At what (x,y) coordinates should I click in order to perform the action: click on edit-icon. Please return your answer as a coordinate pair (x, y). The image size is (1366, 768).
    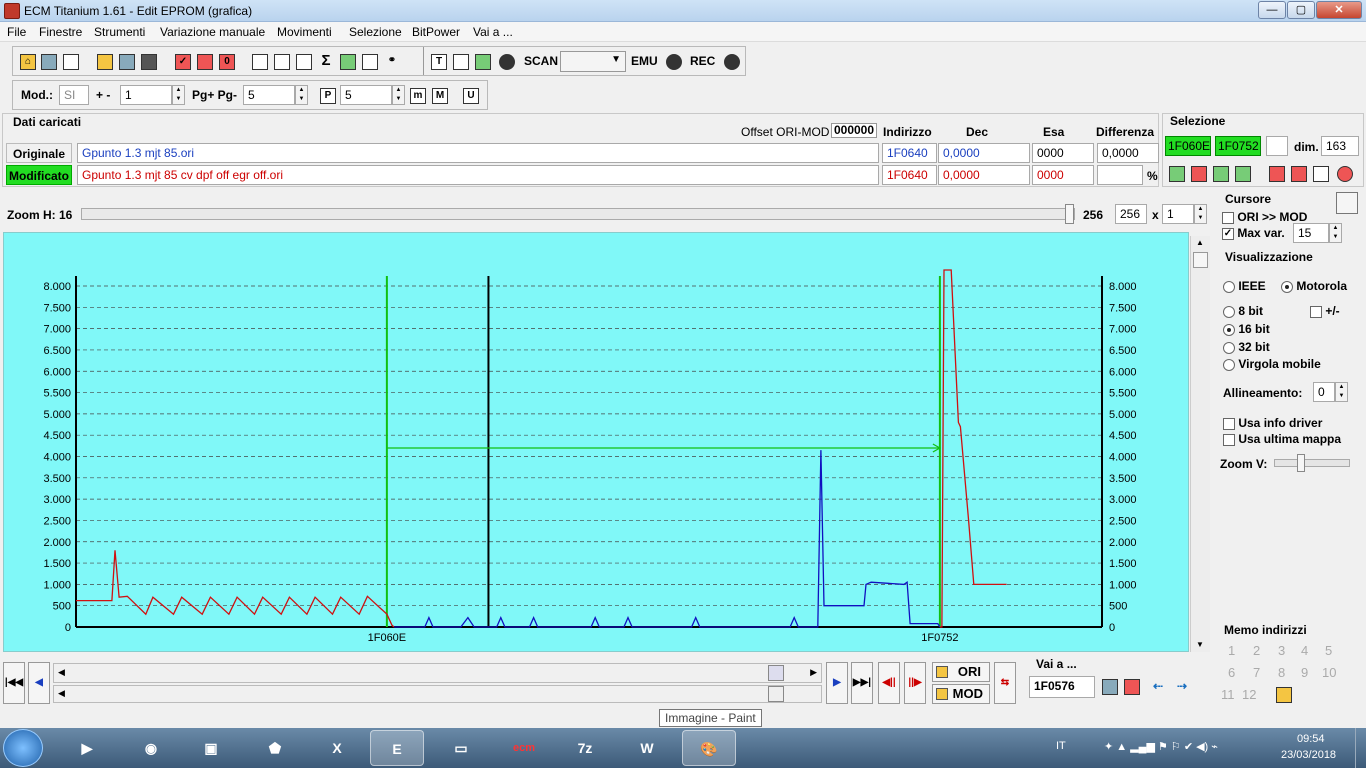
    Looking at the image, I should click on (304, 62).